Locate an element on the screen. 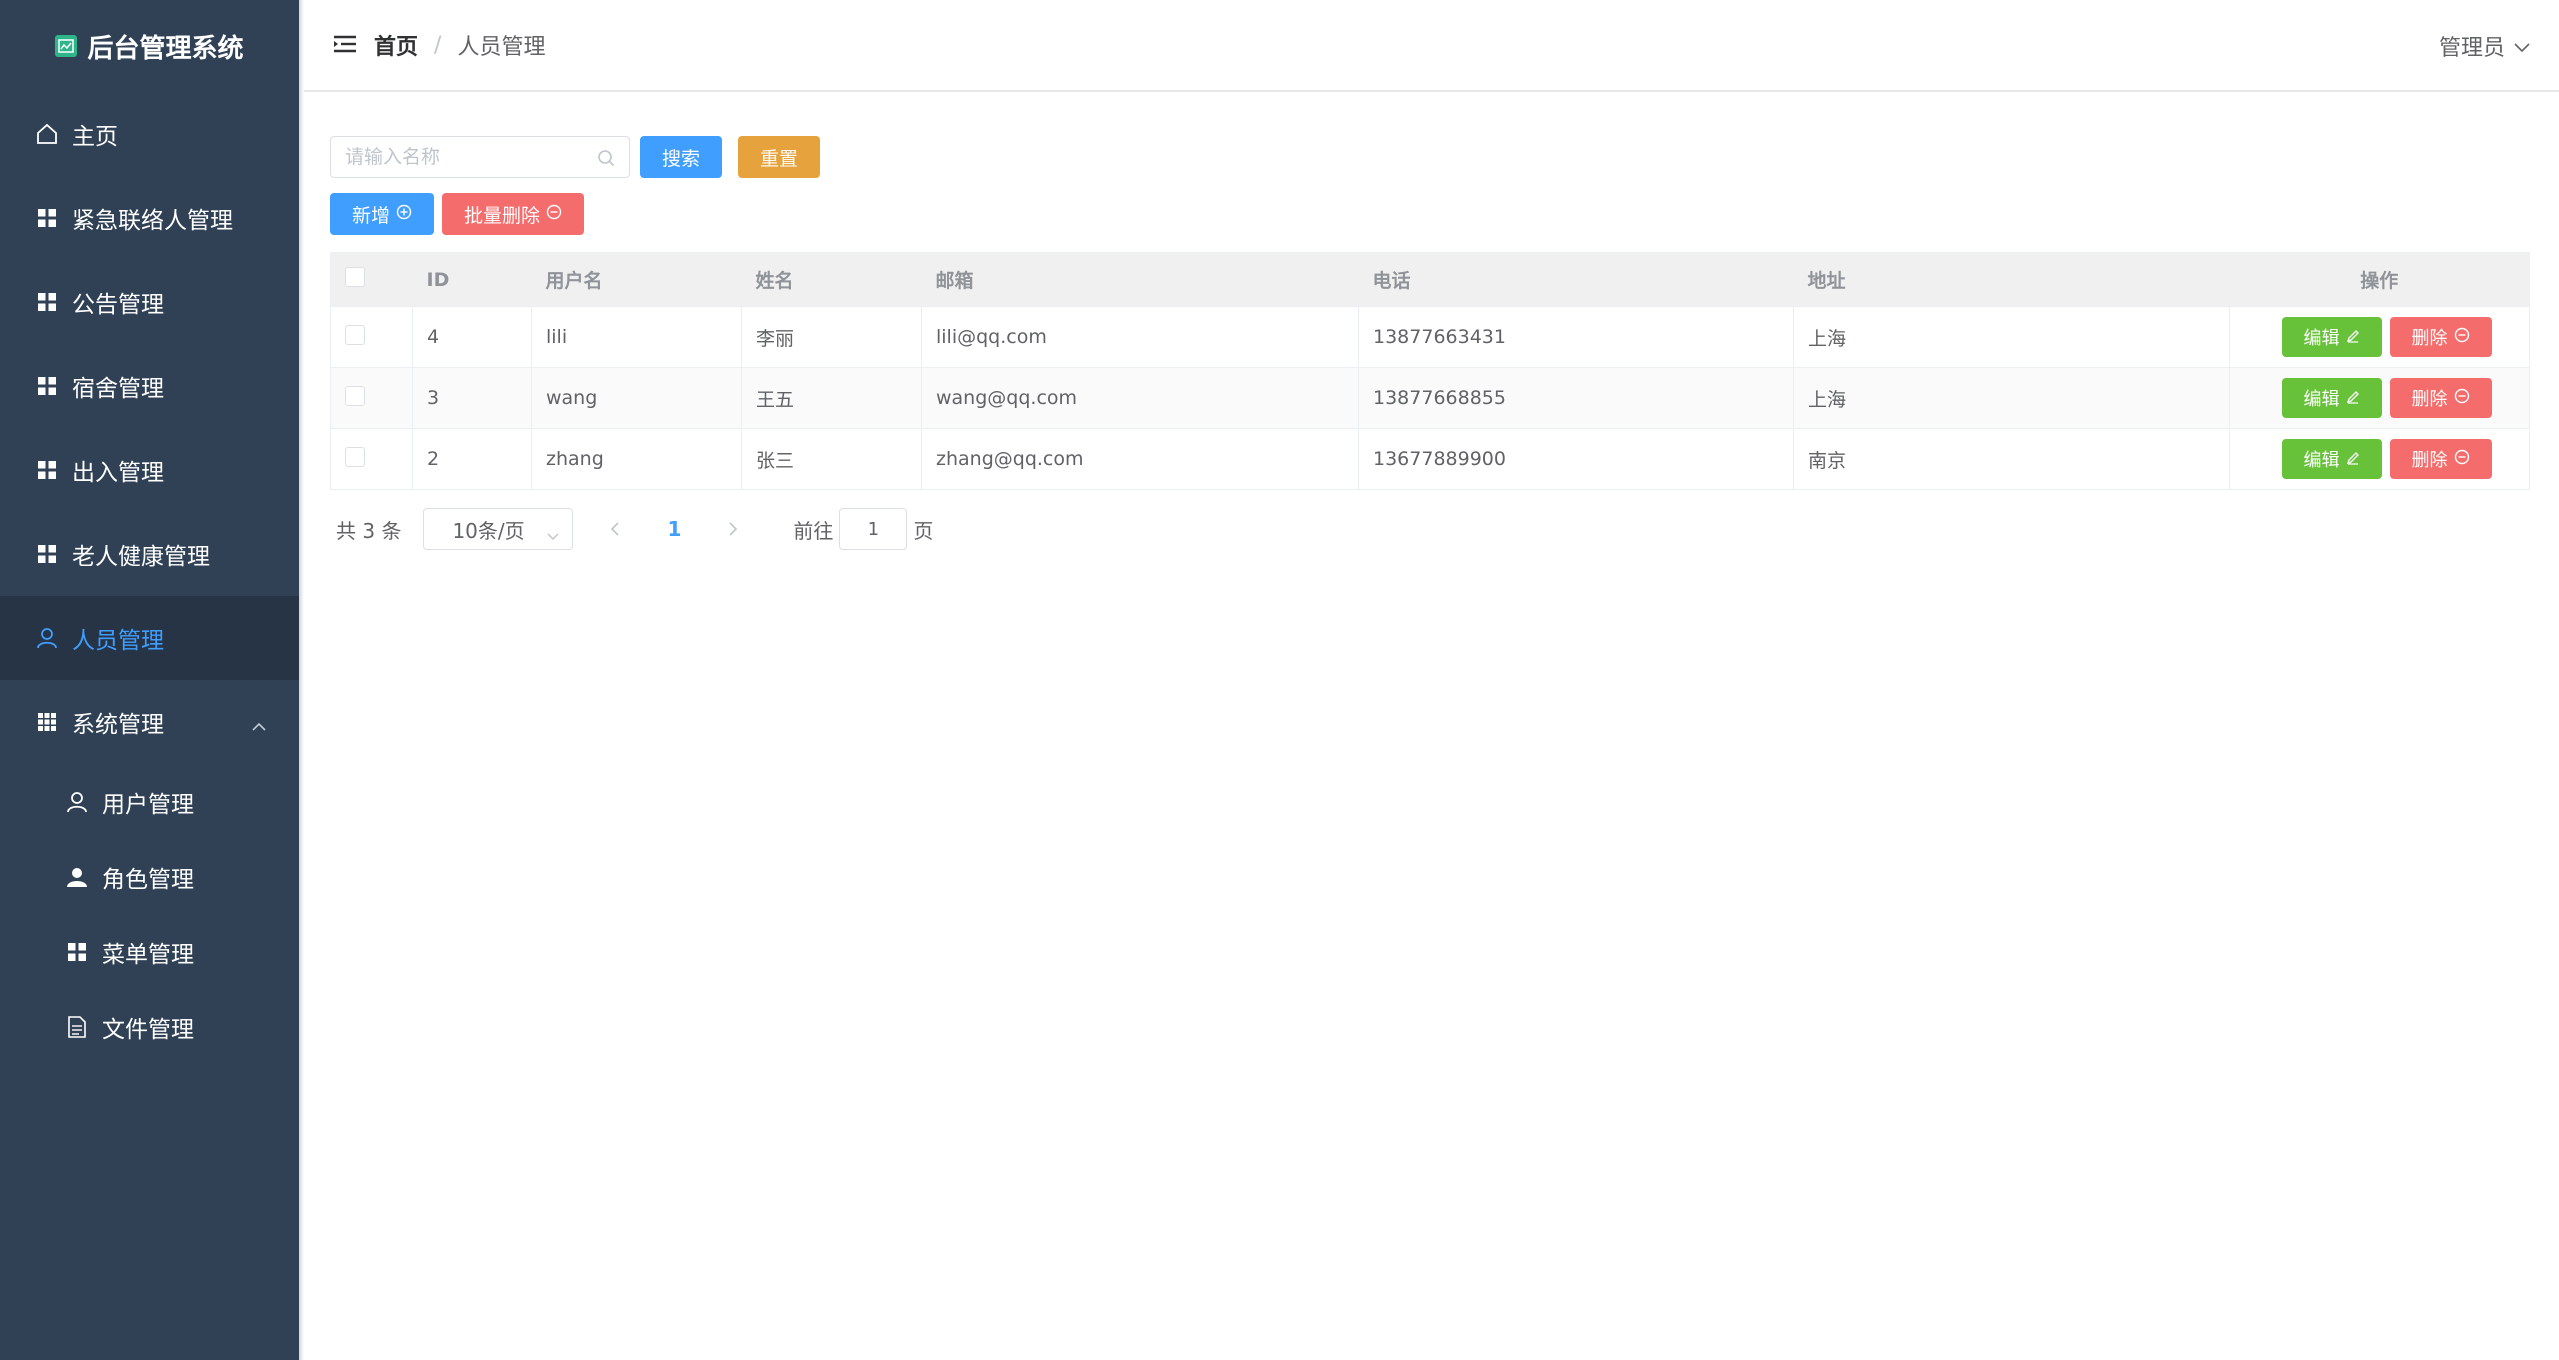 Image resolution: width=2559 pixels, height=1360 pixels. user-name: 管理员 is located at coordinates (2471, 48).